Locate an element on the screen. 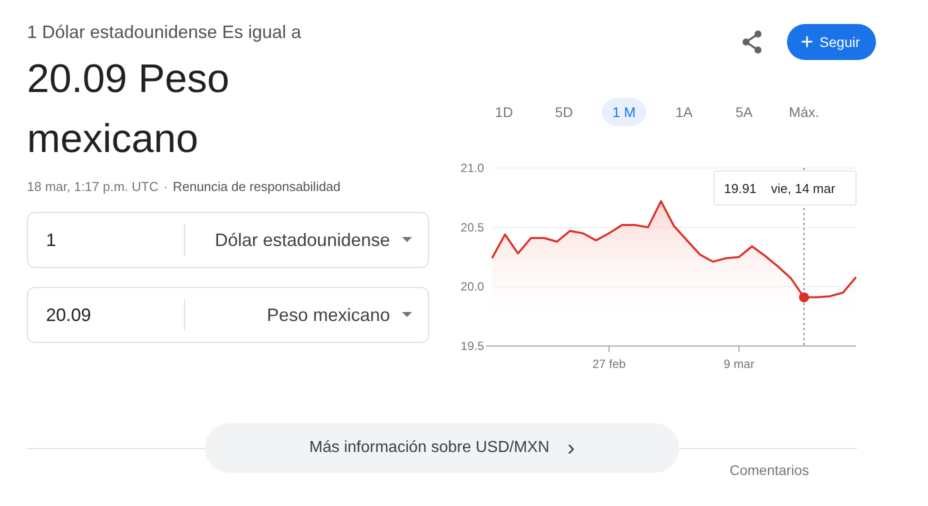  conversion-subtitle: 1 Dólar estadounidense Es igual a is located at coordinates (164, 32).